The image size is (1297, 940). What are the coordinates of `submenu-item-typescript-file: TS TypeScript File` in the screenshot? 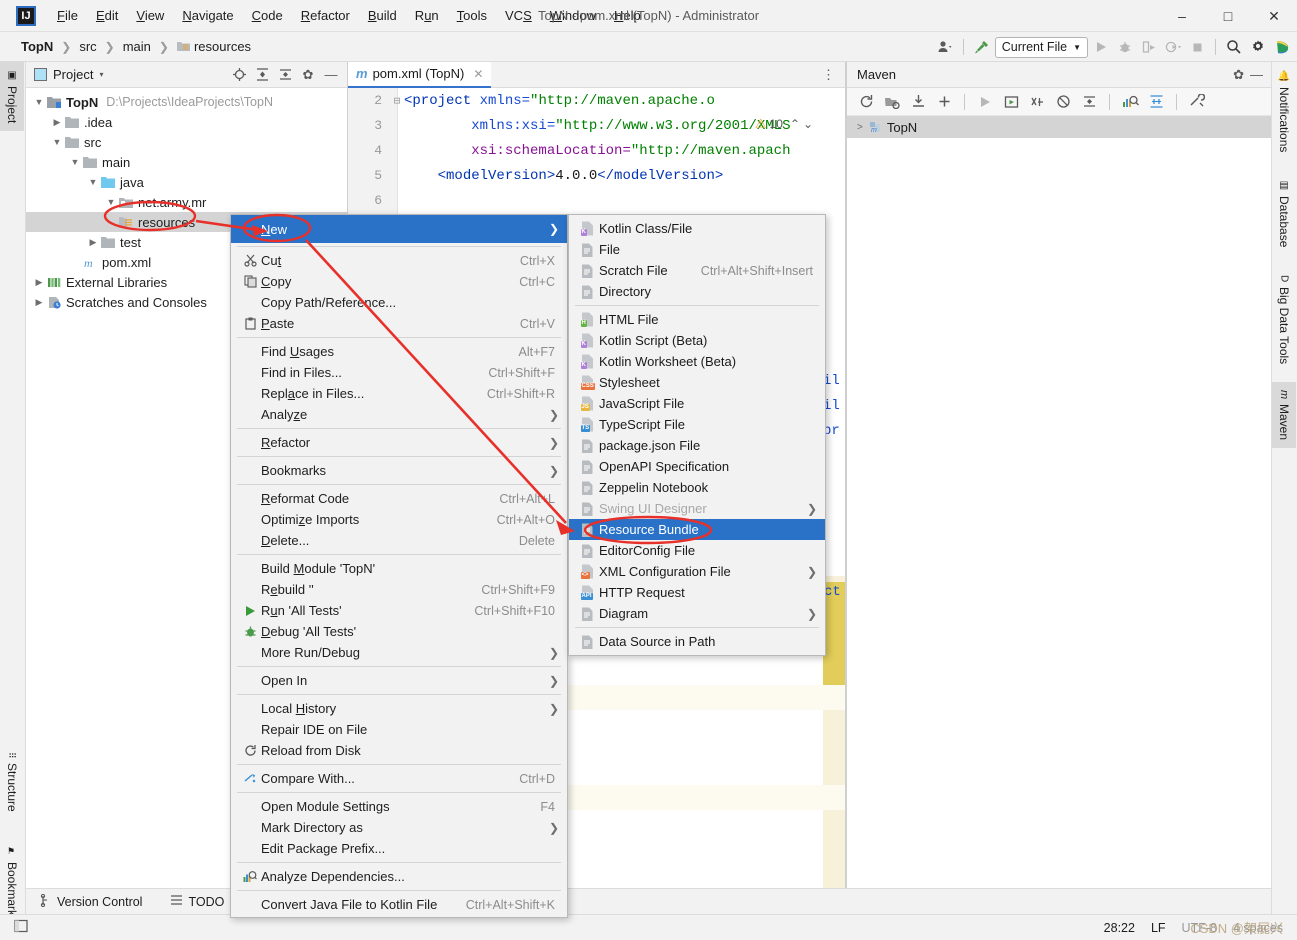 It's located at (697, 424).